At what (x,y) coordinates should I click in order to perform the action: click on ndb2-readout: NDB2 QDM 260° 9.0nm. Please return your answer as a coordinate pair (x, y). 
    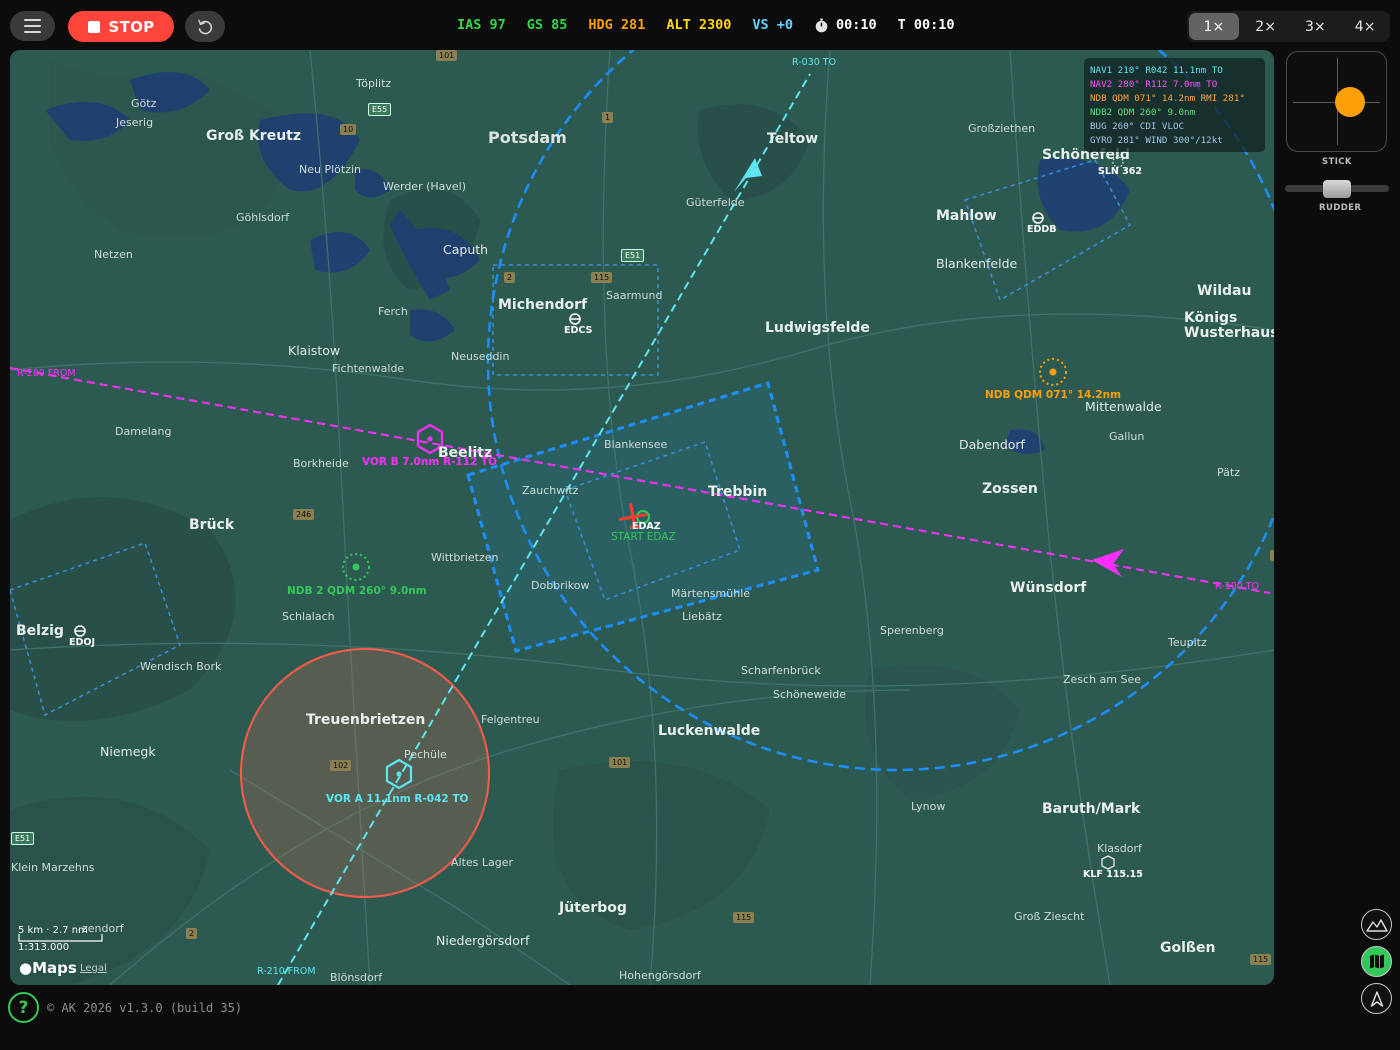
    Looking at the image, I should click on (1143, 112).